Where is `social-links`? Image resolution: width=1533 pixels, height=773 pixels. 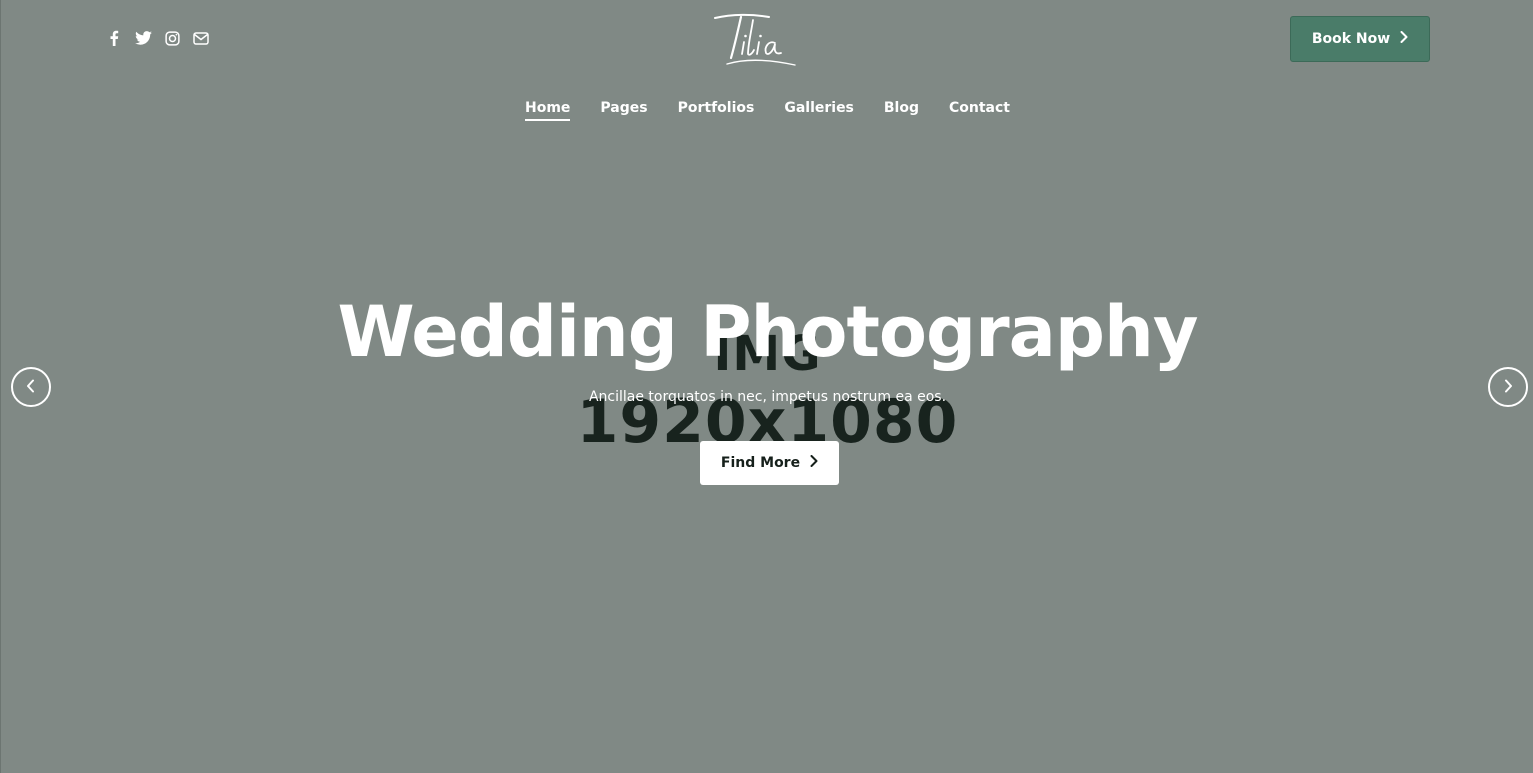
social-links is located at coordinates (157, 38).